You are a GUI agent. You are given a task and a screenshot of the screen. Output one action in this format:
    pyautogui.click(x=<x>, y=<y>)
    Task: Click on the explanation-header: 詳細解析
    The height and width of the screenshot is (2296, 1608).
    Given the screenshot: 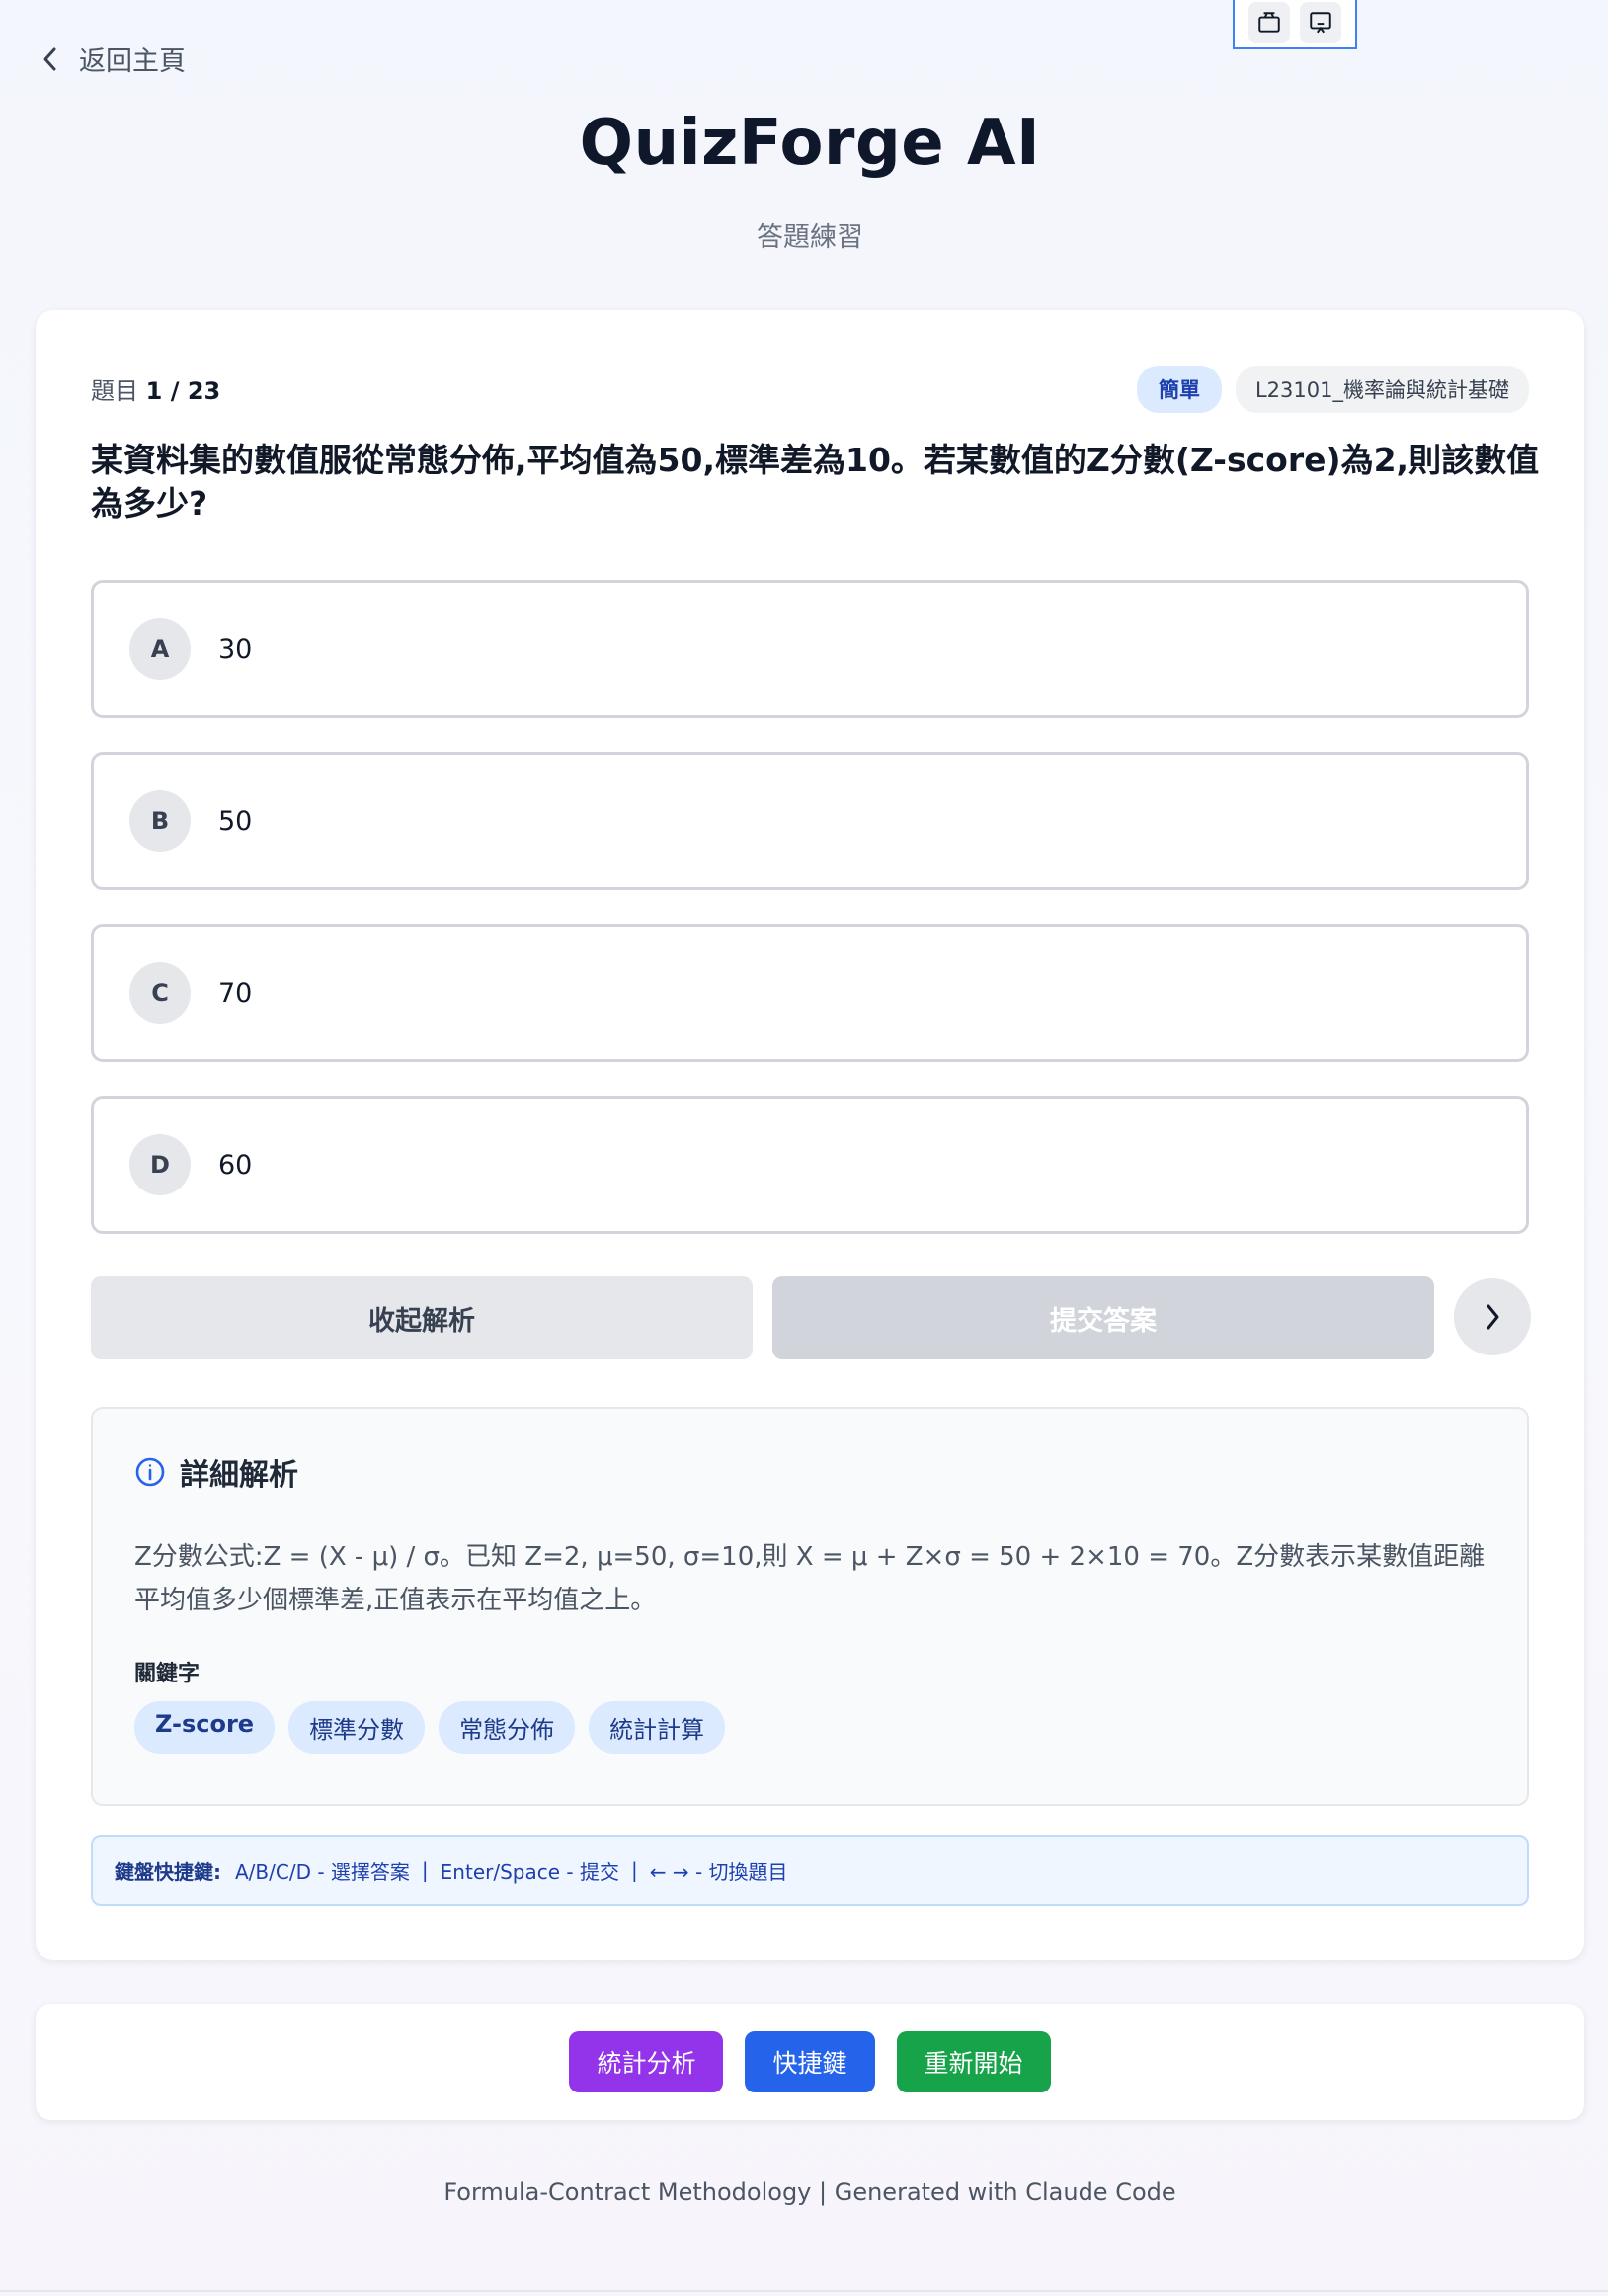 What is the action you would take?
    pyautogui.click(x=216, y=1472)
    